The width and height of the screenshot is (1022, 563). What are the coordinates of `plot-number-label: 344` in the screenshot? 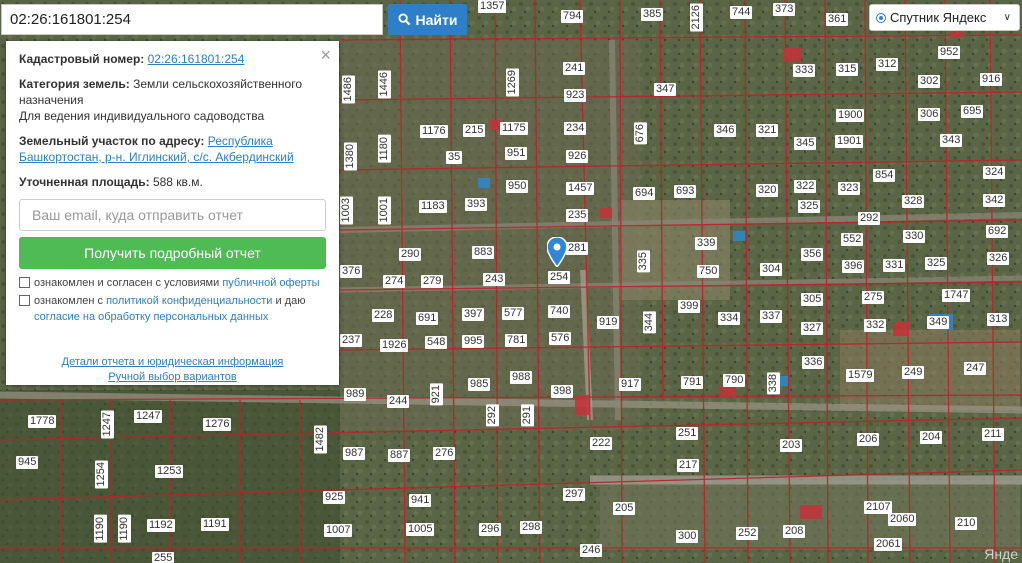 It's located at (649, 322).